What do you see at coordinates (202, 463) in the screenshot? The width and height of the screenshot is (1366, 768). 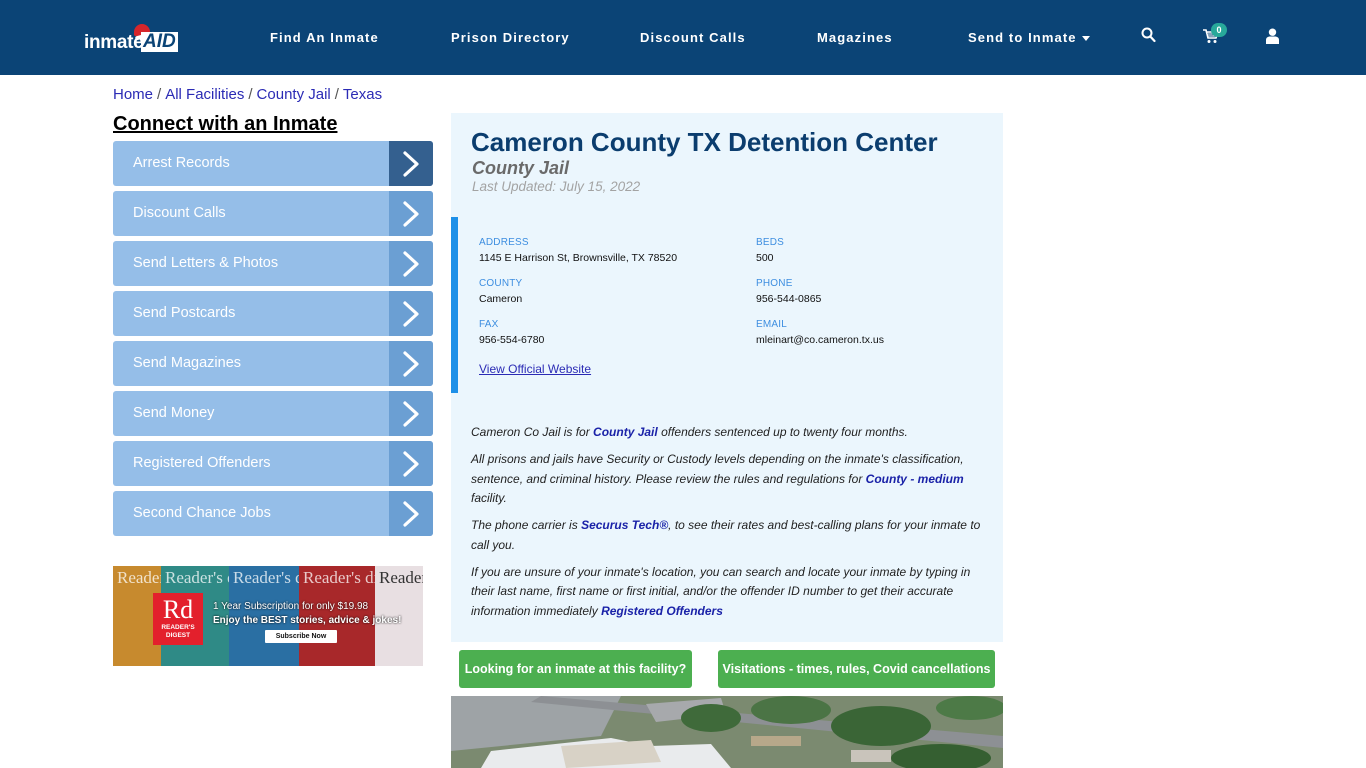 I see `sidebar-item-label: Registered Offenders` at bounding box center [202, 463].